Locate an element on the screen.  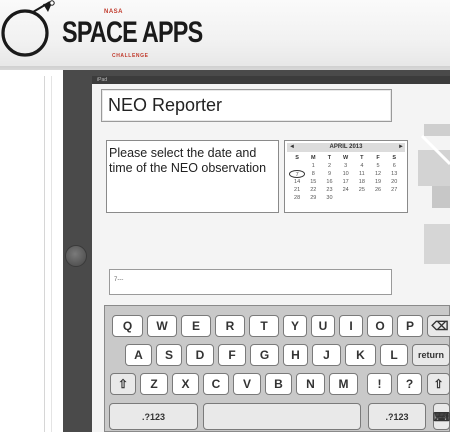
calendar-day: 3 is located at coordinates (346, 166).